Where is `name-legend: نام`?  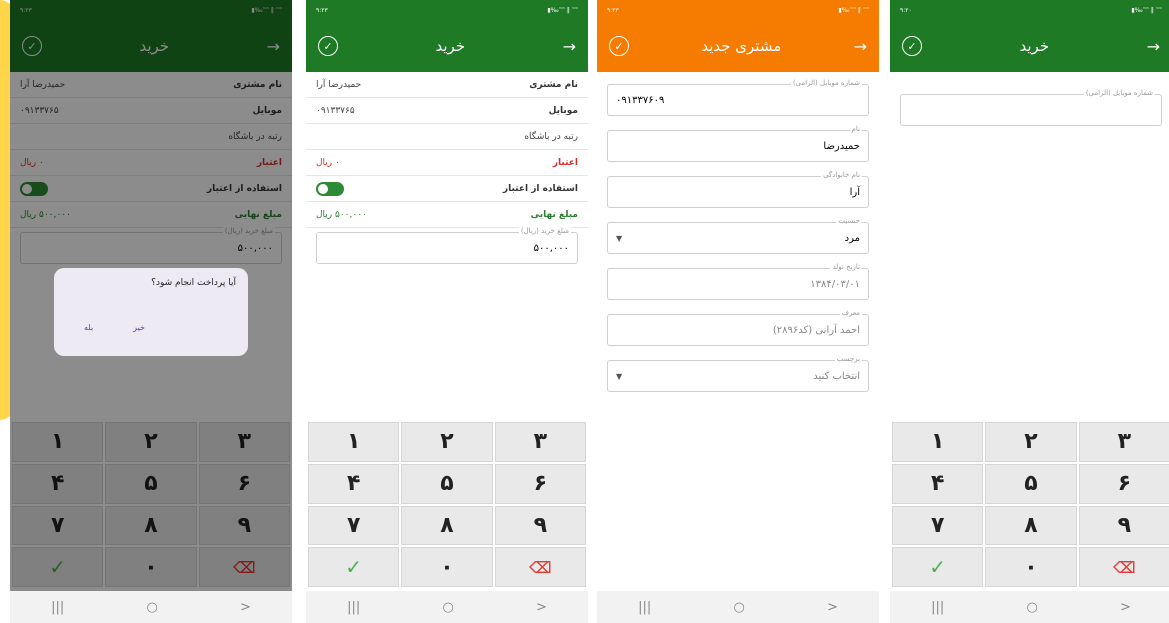 name-legend: نام is located at coordinates (855, 129).